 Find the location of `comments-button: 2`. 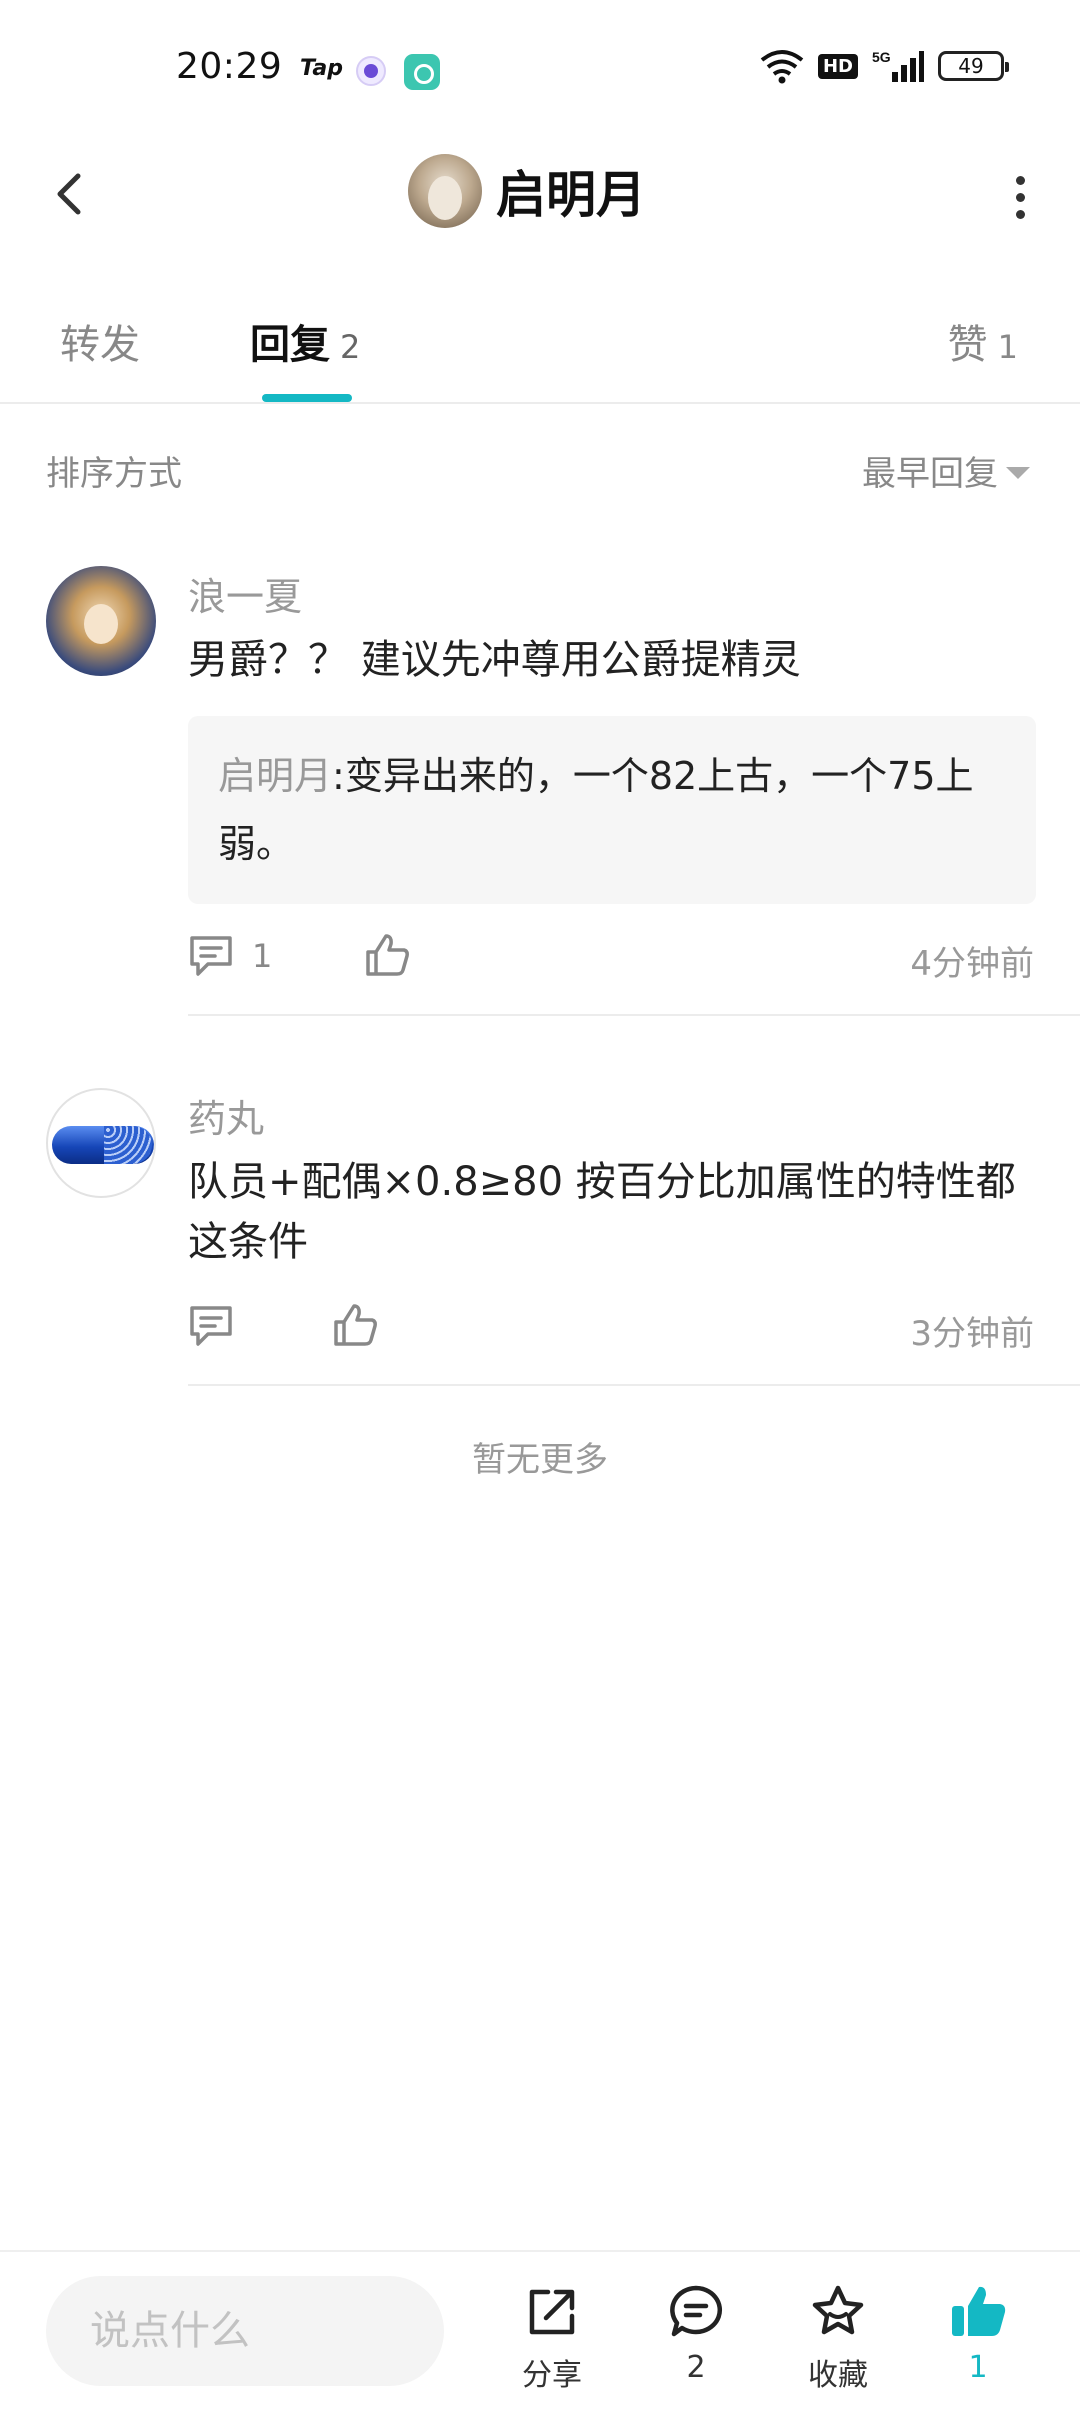

comments-button: 2 is located at coordinates (696, 2333).